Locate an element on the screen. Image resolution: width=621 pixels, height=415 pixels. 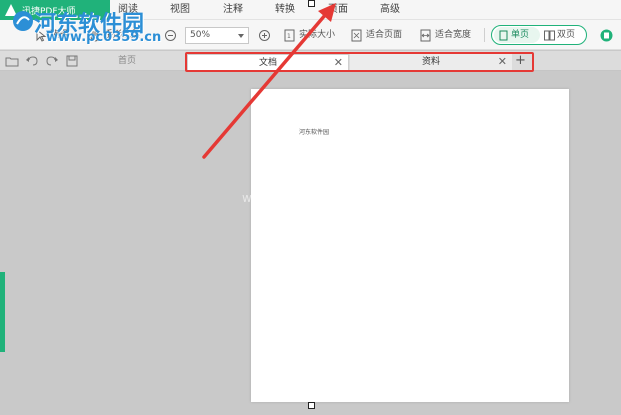
resize-handle-bottom is located at coordinates (311, 405).